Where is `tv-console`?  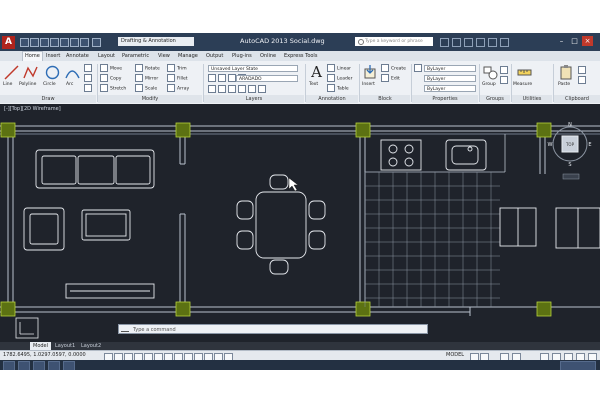
tv-console is located at coordinates (110, 291).